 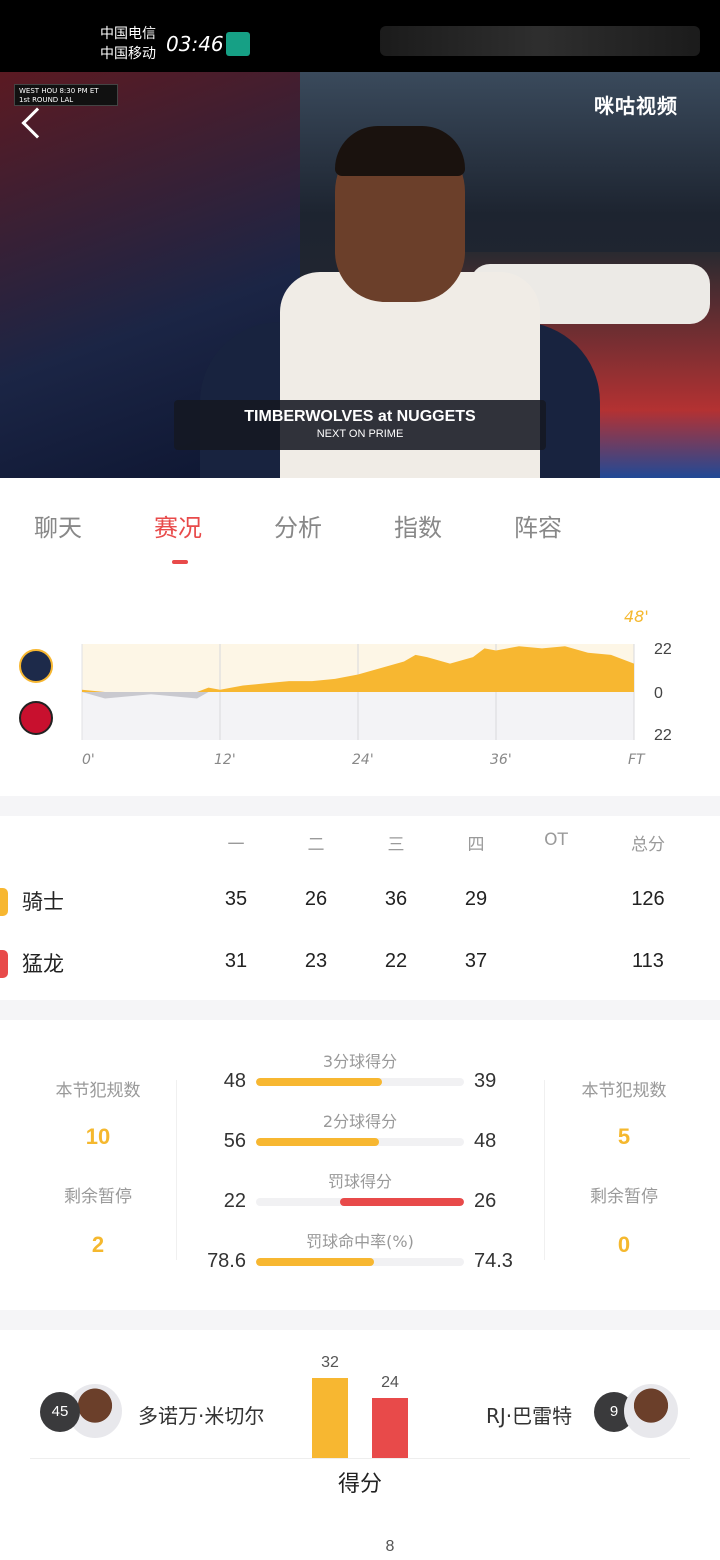 What do you see at coordinates (648, 961) in the screenshot?
I see `score-total: 113` at bounding box center [648, 961].